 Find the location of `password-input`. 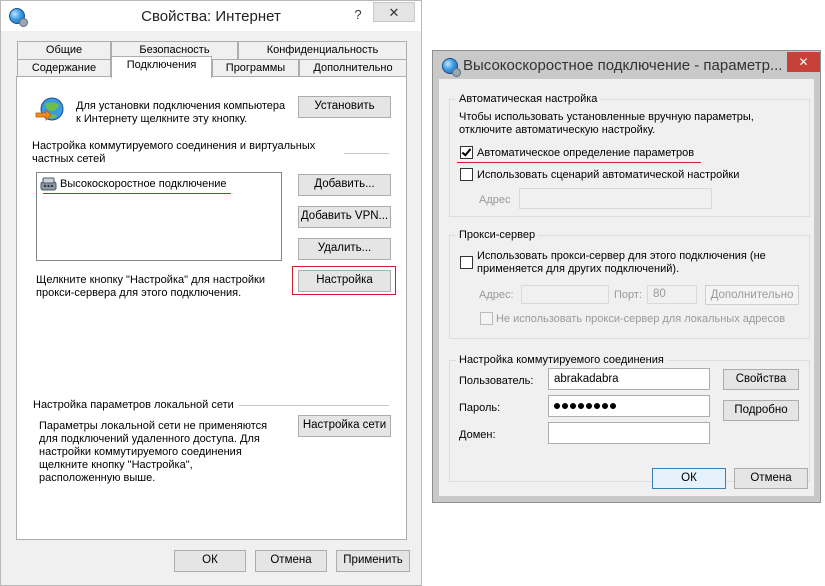

password-input is located at coordinates (629, 406).